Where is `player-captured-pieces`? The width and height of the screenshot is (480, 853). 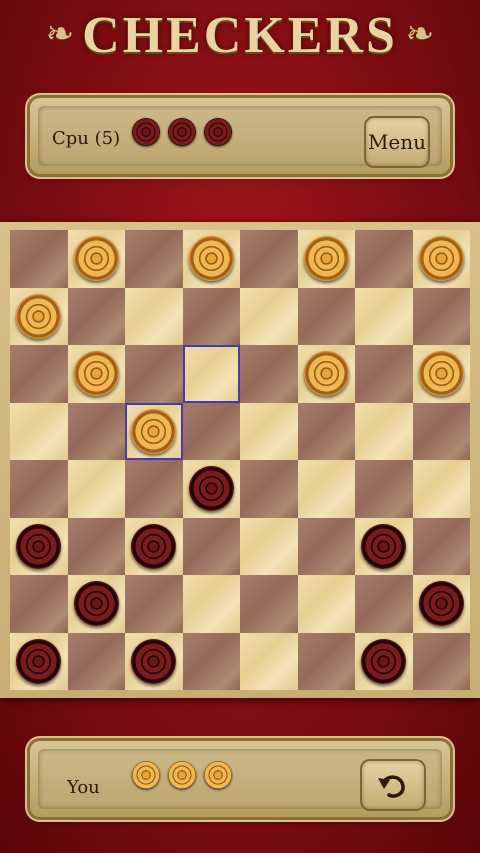
player-captured-pieces is located at coordinates (182, 775).